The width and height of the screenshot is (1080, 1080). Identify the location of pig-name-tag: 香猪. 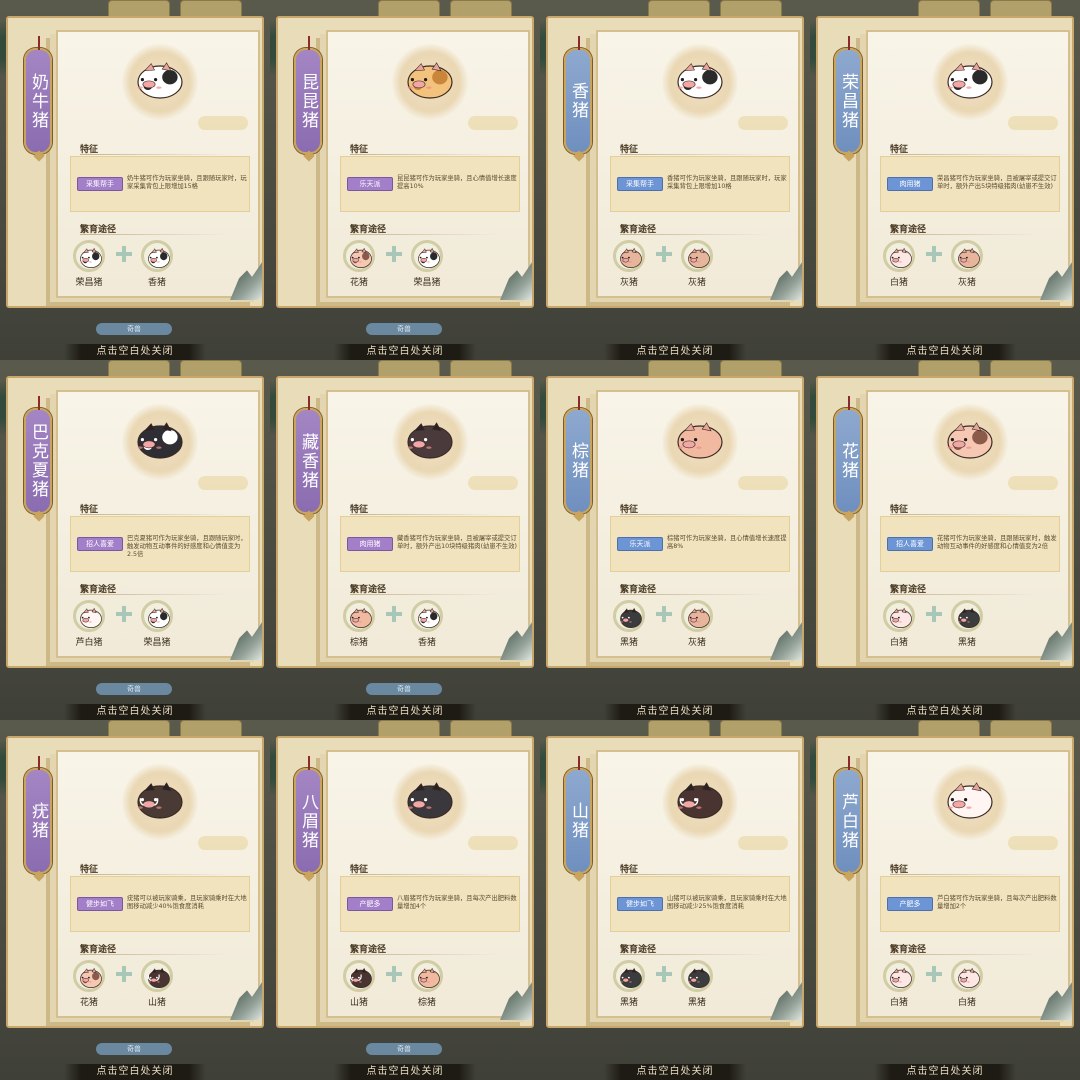
(578, 95).